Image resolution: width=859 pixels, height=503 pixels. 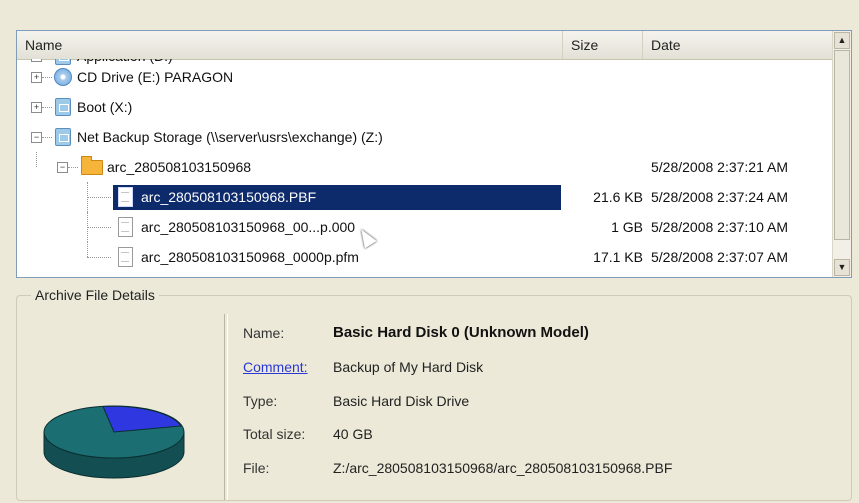 What do you see at coordinates (719, 257) in the screenshot?
I see `row-date: 5/28/2008 2:37:07 AM` at bounding box center [719, 257].